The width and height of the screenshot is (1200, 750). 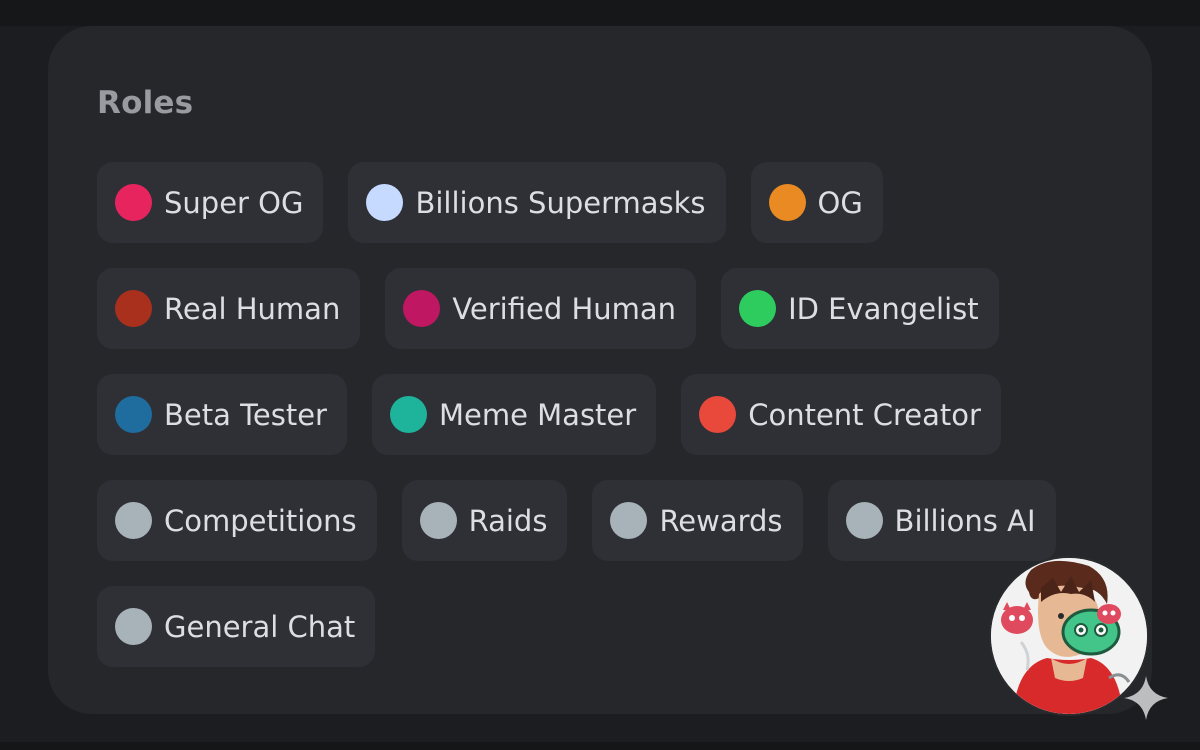 What do you see at coordinates (252, 308) in the screenshot?
I see `role-label: Real Human` at bounding box center [252, 308].